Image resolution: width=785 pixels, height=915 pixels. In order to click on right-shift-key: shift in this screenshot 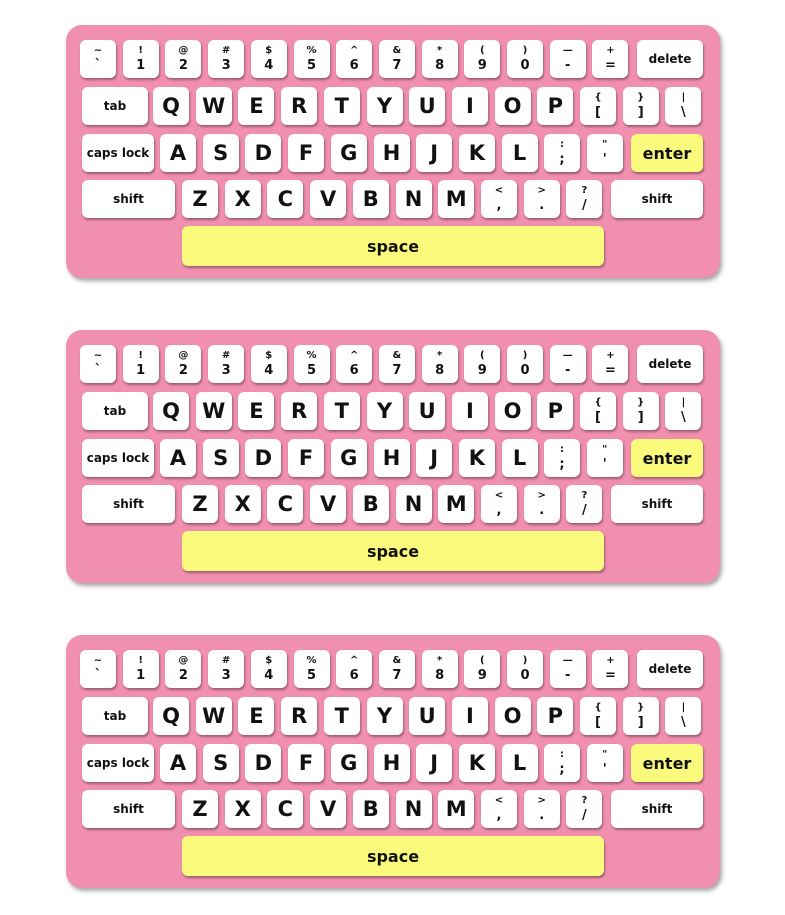, I will do `click(657, 199)`.